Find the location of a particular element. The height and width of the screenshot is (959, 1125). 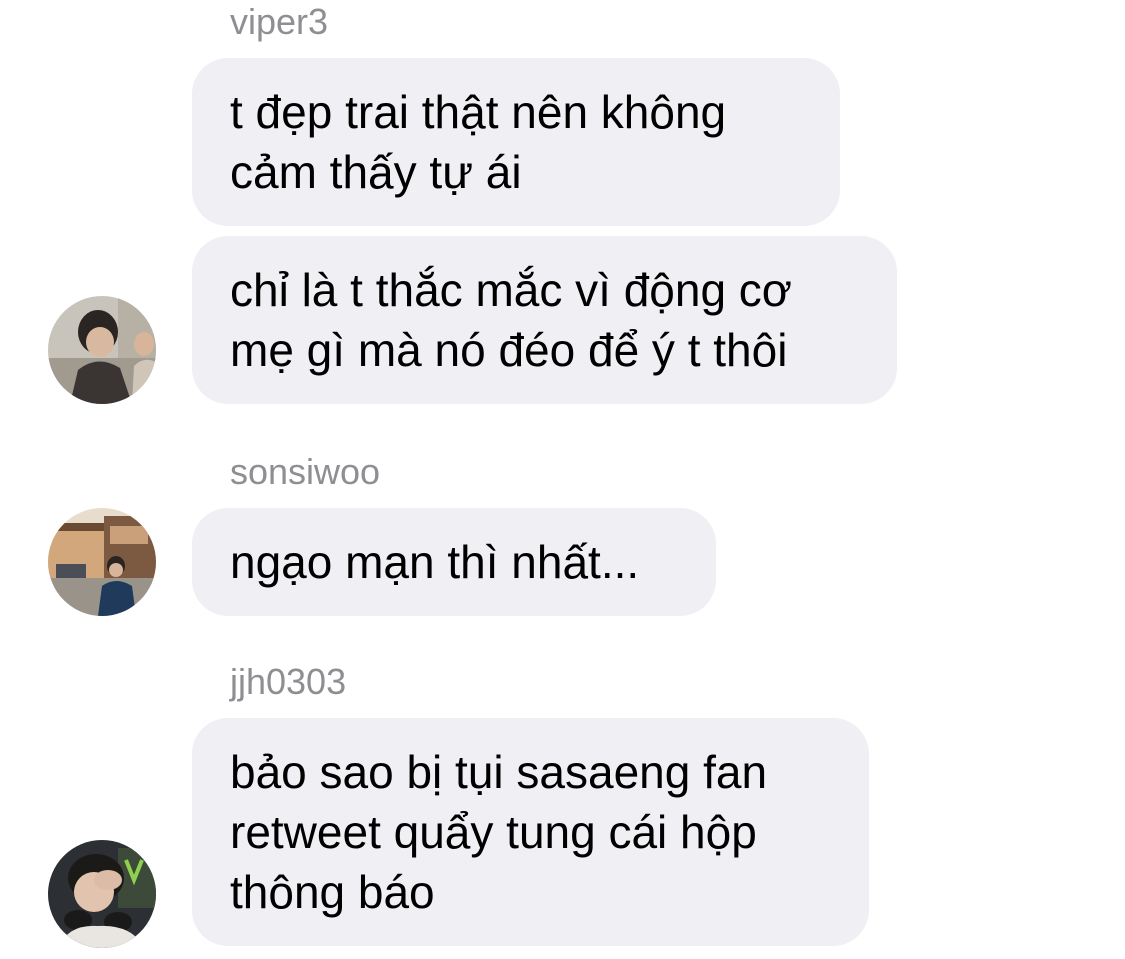

sender-username: sonsiwoo is located at coordinates (305, 472).